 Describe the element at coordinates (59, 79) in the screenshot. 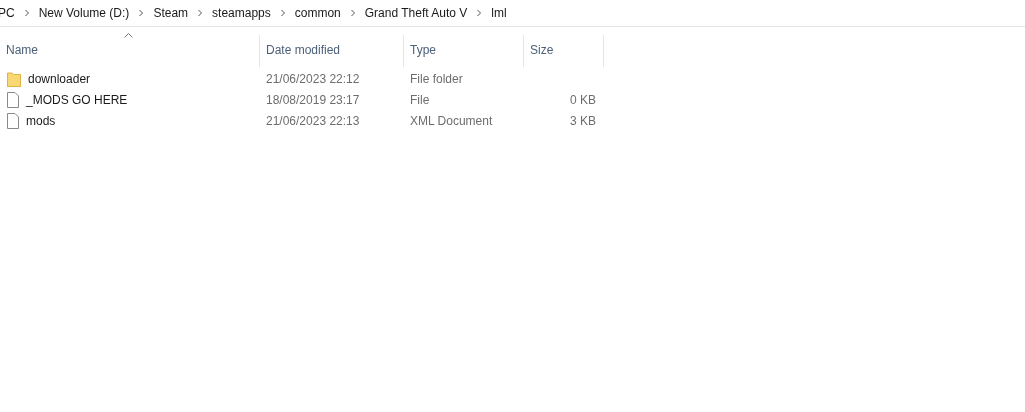

I see `file-name: downloader` at that location.